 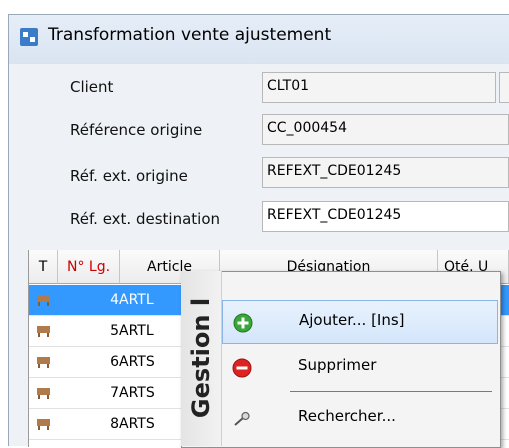 I want to click on ref-ext-origine-label: Réf. ext. origine, so click(x=129, y=176).